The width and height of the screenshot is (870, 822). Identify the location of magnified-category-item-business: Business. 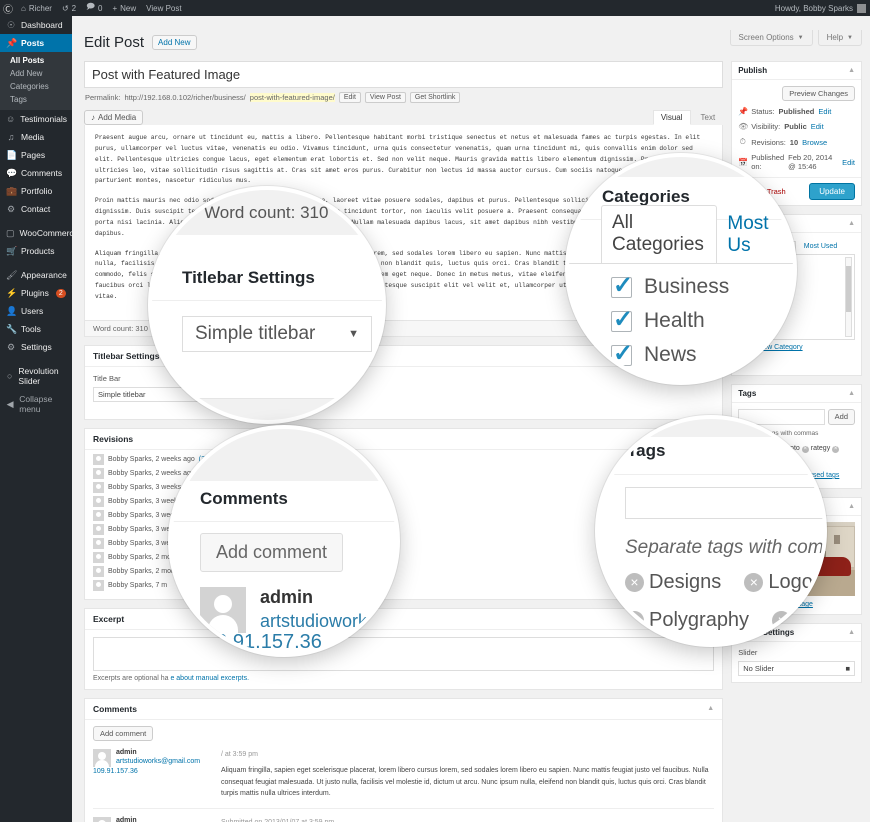
(670, 285).